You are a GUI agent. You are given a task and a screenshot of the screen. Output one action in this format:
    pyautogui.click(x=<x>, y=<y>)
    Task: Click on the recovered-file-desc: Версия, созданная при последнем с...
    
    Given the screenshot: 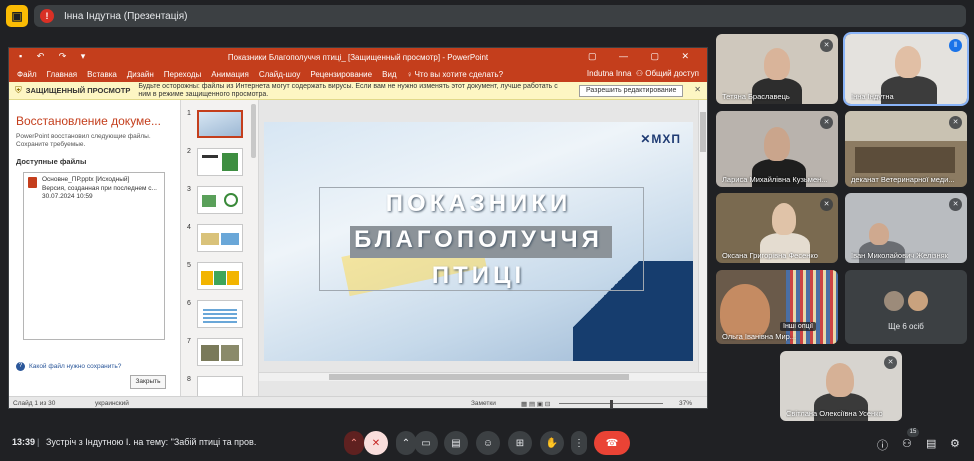 What is the action you would take?
    pyautogui.click(x=99, y=188)
    